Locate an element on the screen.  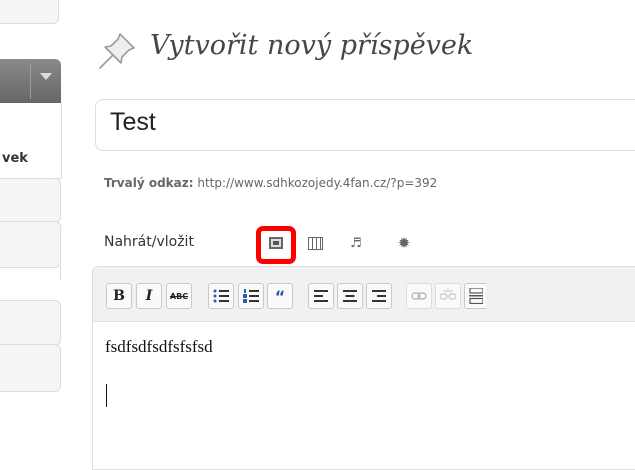
link-icon is located at coordinates (419, 296).